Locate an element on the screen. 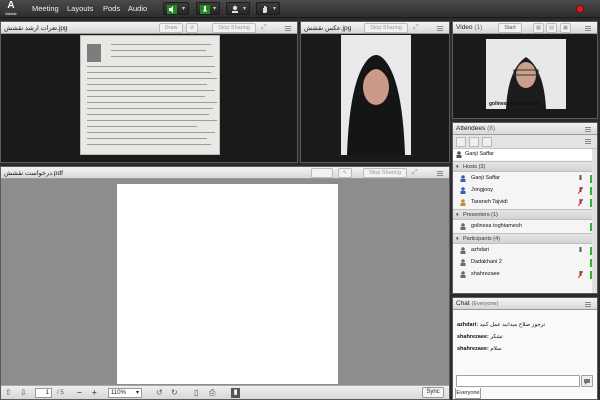 The height and width of the screenshot is (400, 600). pod-header: عکس نقشش.jpg Stop Sharing ⤢ is located at coordinates (375, 28).